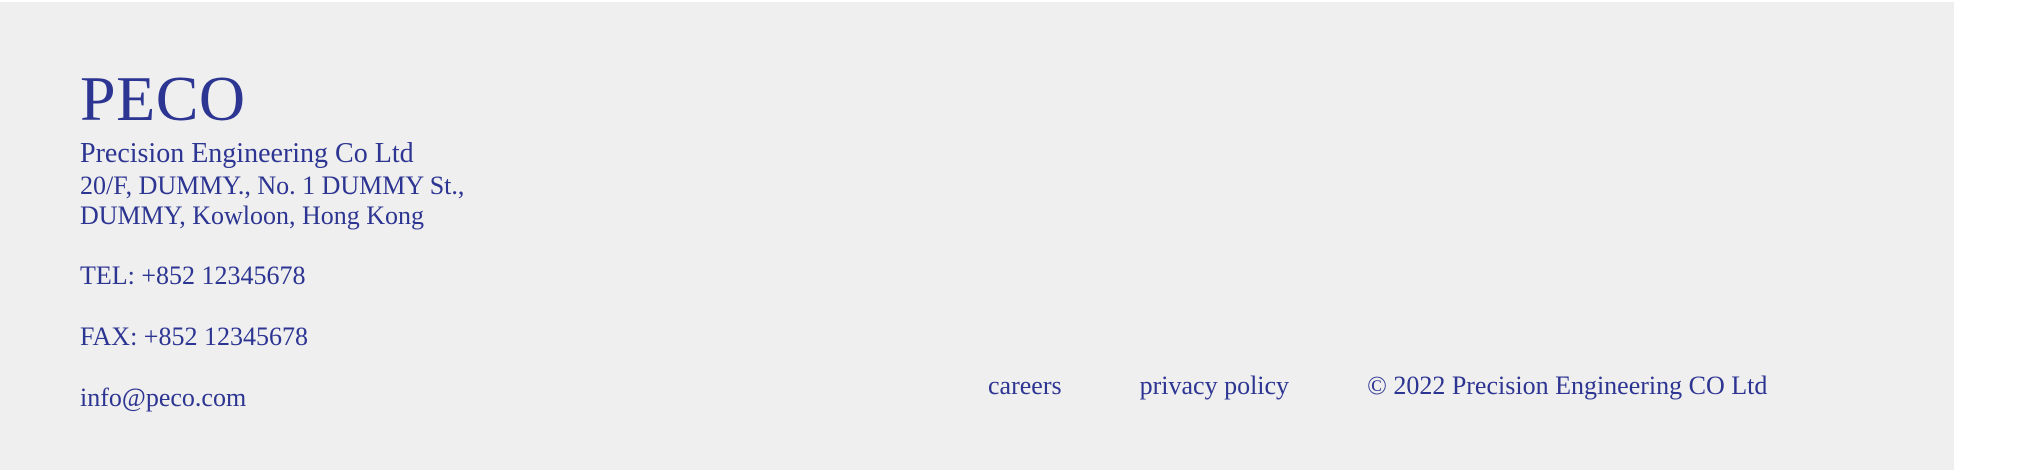 Image resolution: width=2042 pixels, height=471 pixels. Describe the element at coordinates (1214, 386) in the screenshot. I see `privacy-policy-link: privacy policy` at that location.